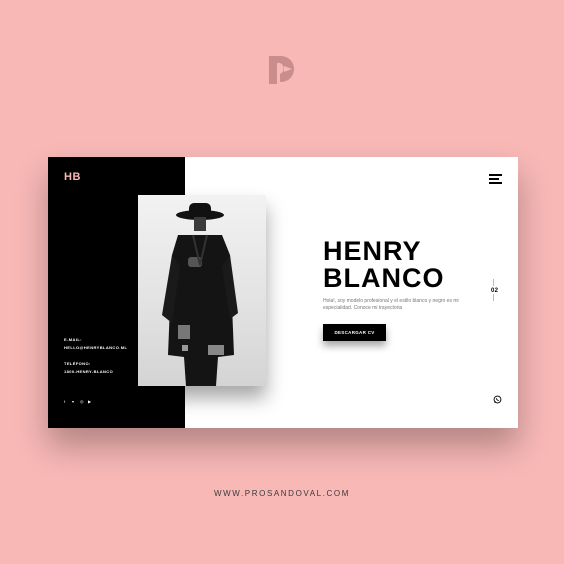 The image size is (564, 564). What do you see at coordinates (82, 402) in the screenshot?
I see `instagram-icon: ◎` at bounding box center [82, 402].